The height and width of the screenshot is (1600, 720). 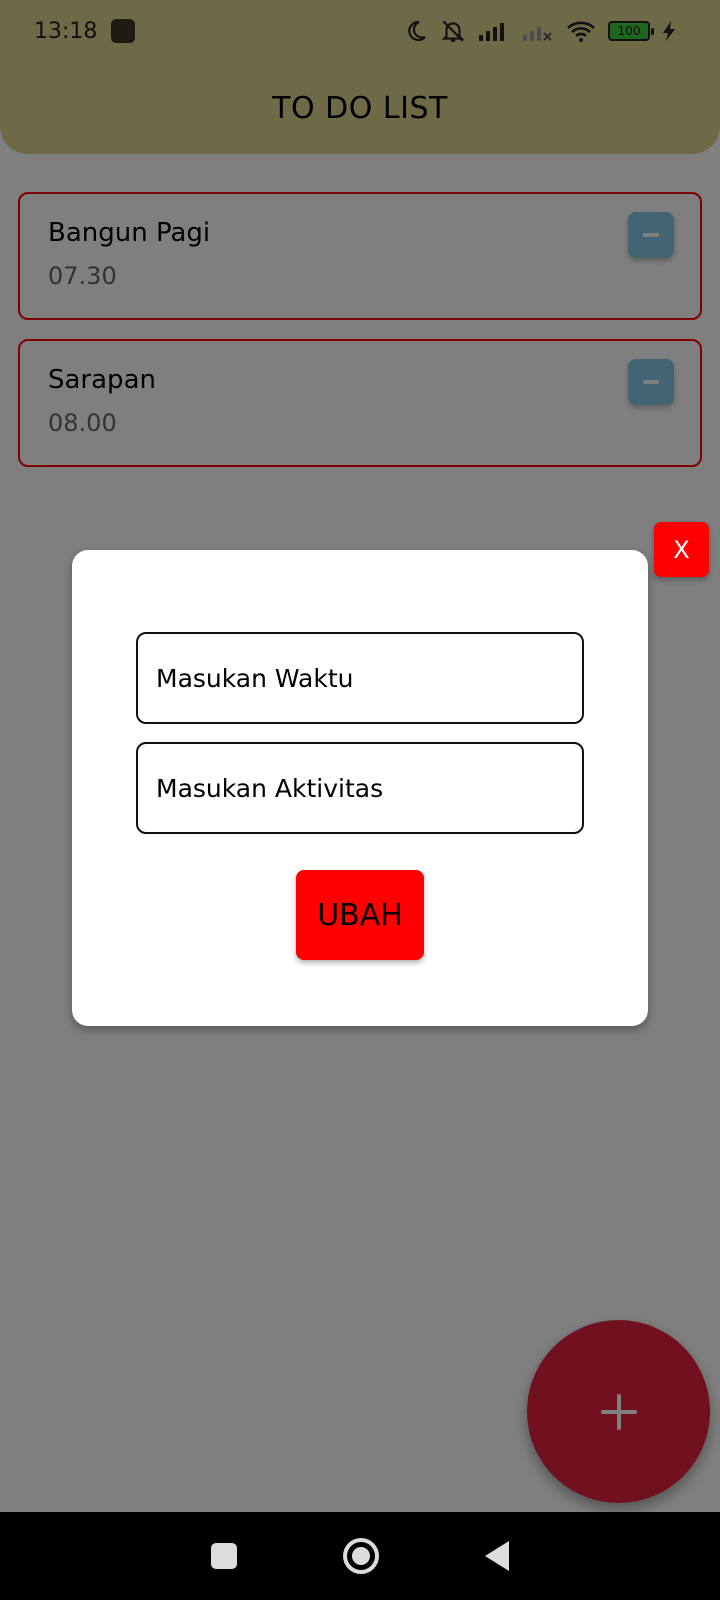 What do you see at coordinates (224, 1556) in the screenshot?
I see `recent-apps-icon` at bounding box center [224, 1556].